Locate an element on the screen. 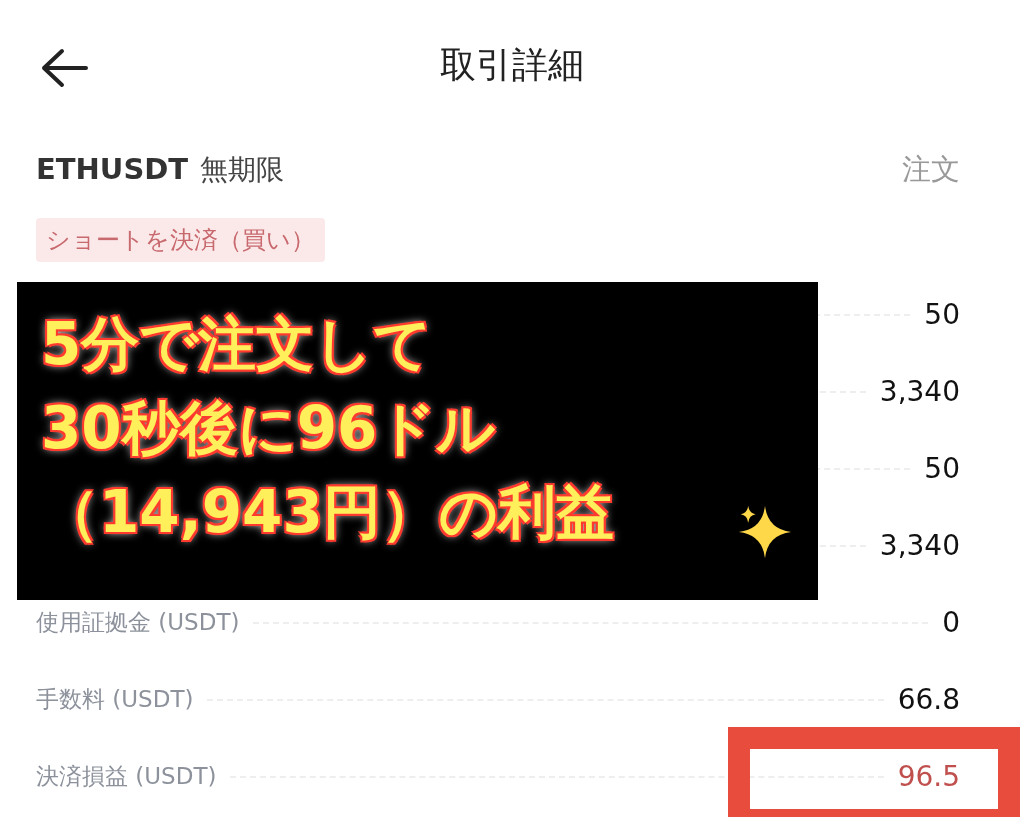 This screenshot has width=1024, height=817. order-type: 注文 is located at coordinates (931, 169).